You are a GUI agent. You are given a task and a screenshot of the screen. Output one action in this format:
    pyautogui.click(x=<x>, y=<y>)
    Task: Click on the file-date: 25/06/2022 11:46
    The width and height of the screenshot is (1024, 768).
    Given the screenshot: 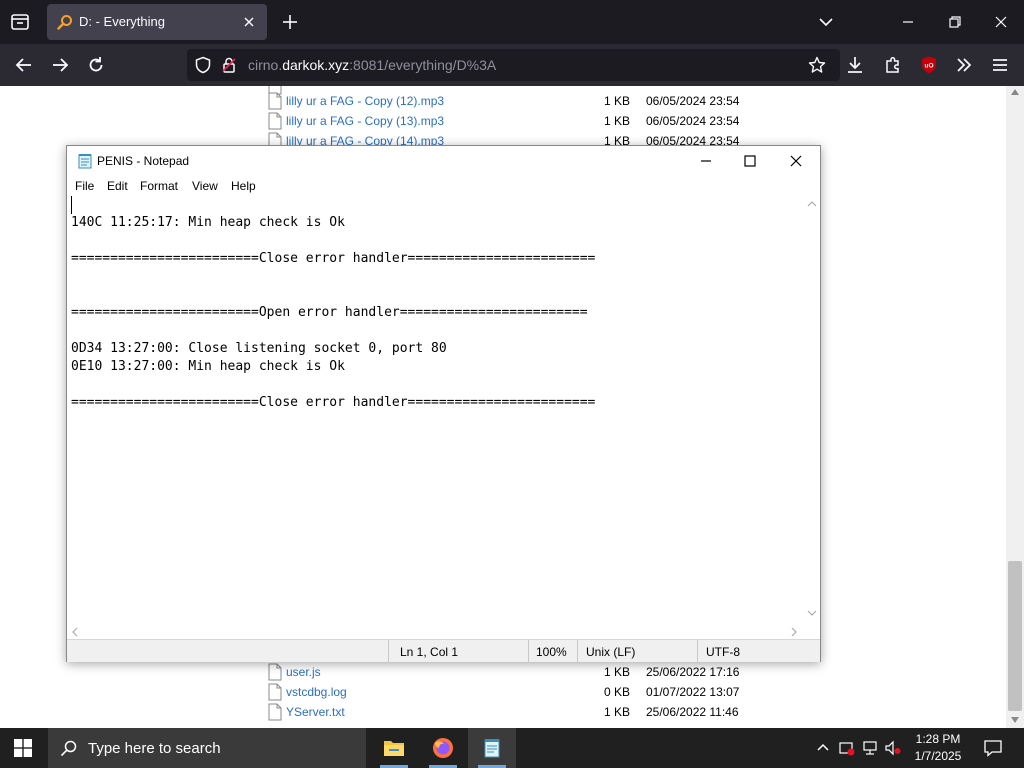 What is the action you would take?
    pyautogui.click(x=692, y=712)
    